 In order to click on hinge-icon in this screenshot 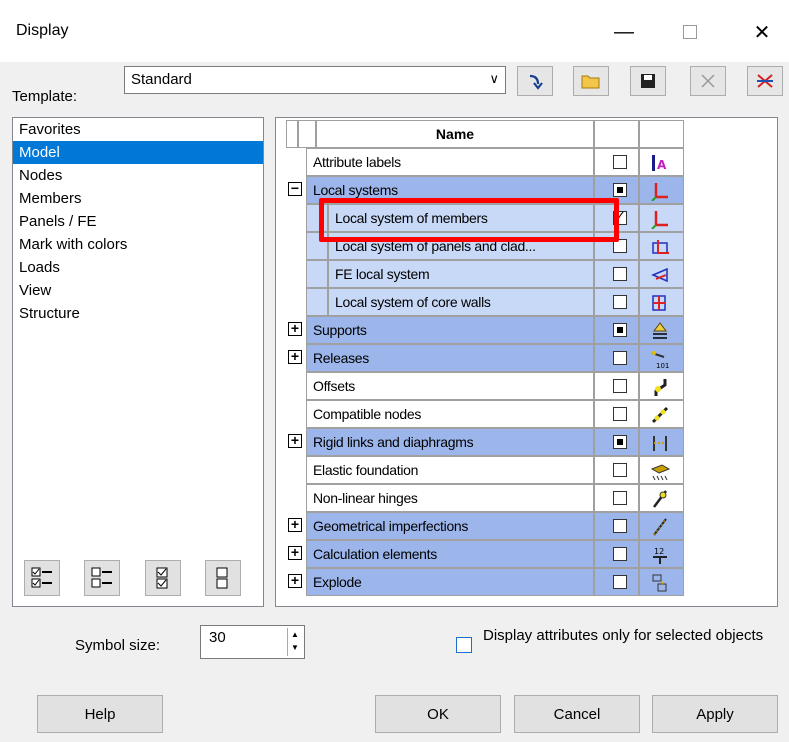, I will do `click(660, 499)`.